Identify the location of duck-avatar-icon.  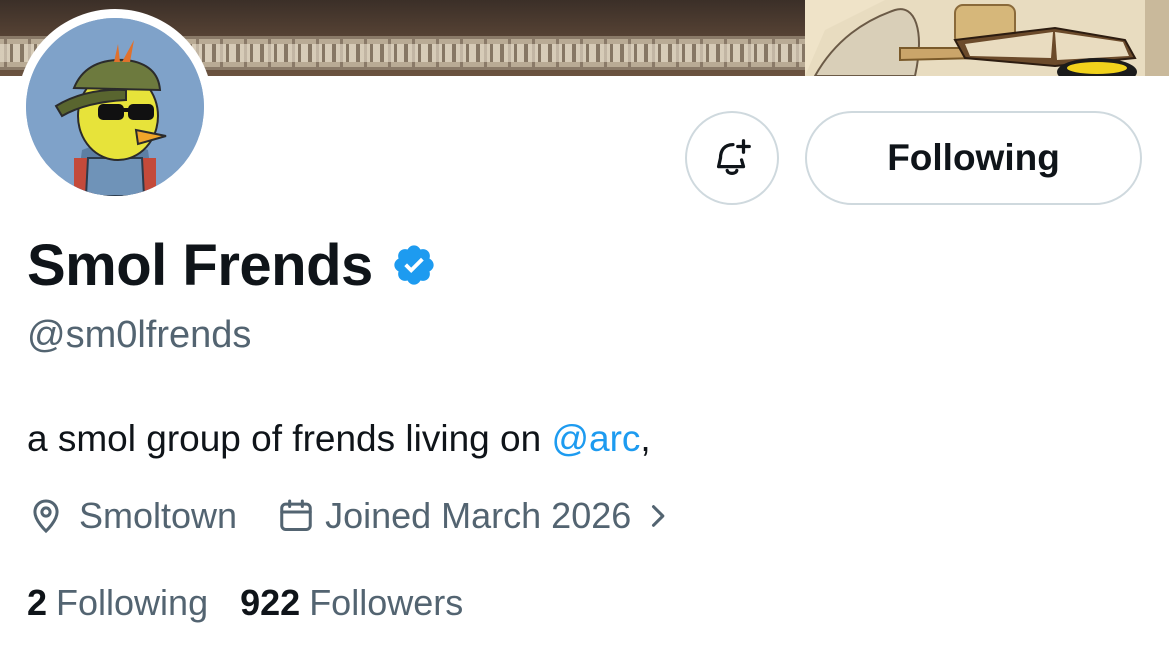
(115, 107).